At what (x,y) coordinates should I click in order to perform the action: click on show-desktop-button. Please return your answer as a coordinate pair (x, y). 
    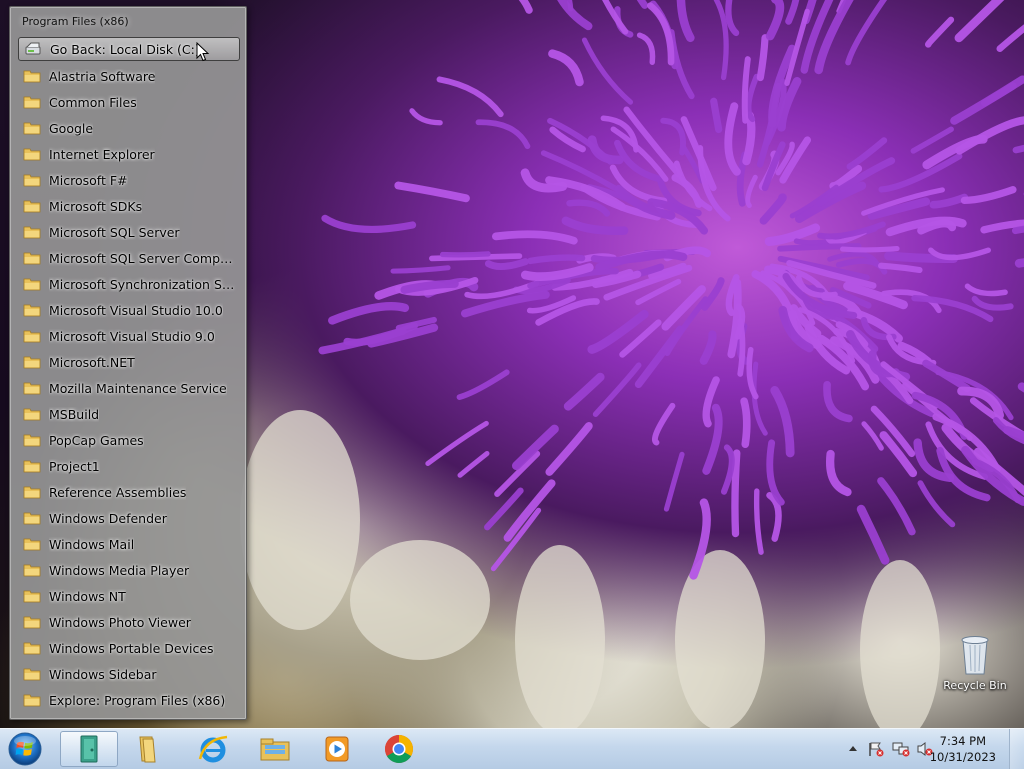
    Looking at the image, I should click on (1016, 749).